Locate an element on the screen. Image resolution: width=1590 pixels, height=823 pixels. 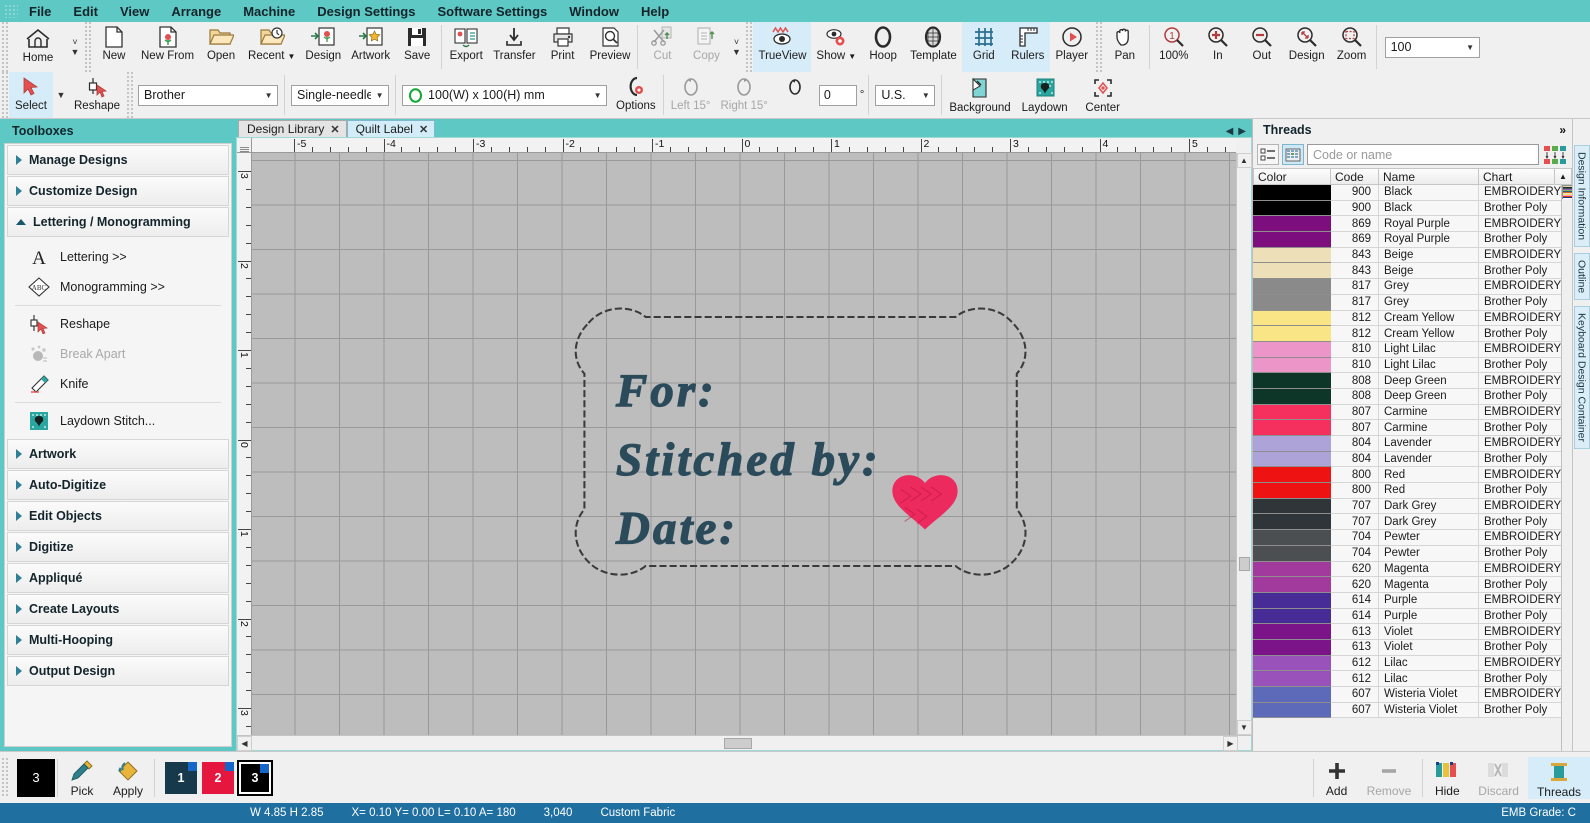
zoom-box-button: Zoom is located at coordinates (1352, 47).